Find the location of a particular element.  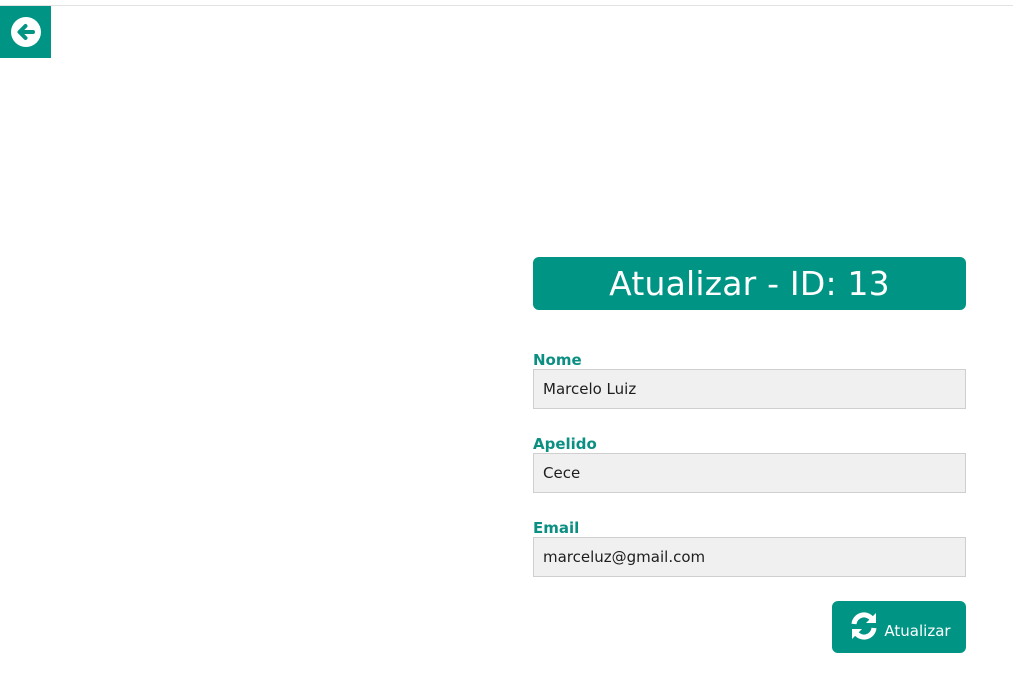

top-divider is located at coordinates (506, 5).